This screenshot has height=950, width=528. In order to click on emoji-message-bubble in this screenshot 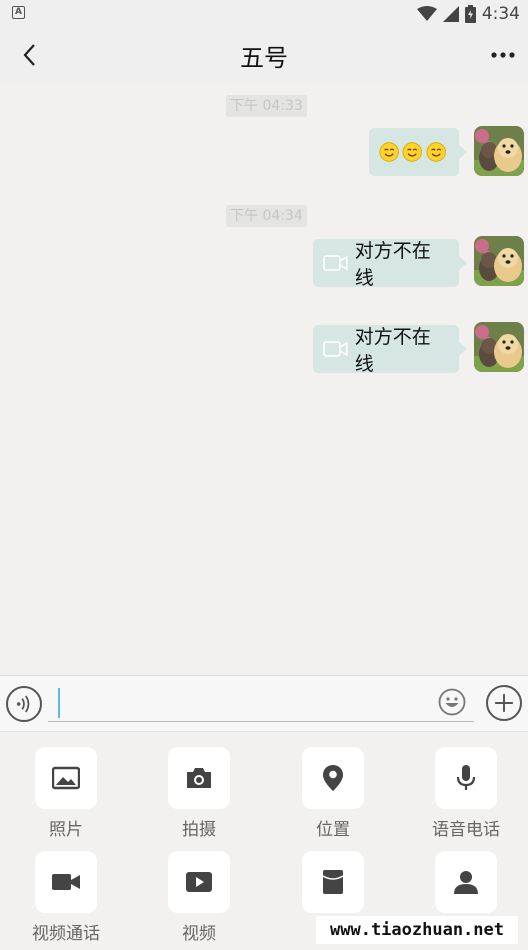, I will do `click(418, 152)`.